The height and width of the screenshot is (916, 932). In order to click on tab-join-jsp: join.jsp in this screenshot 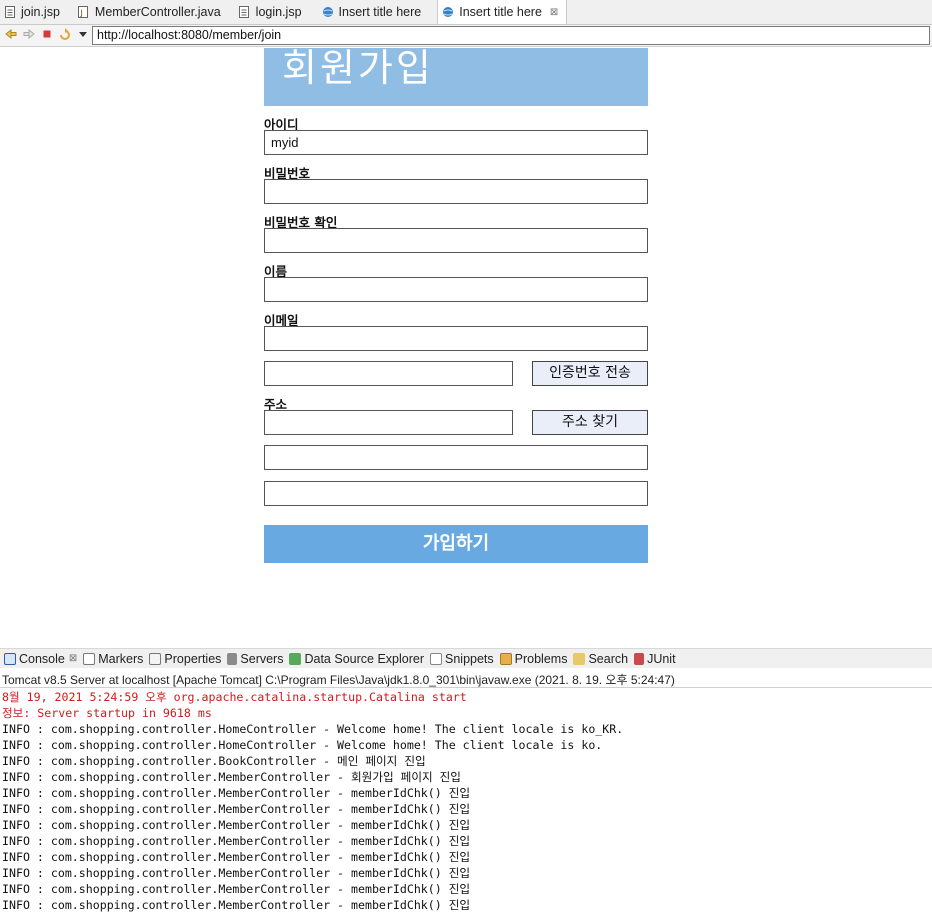, I will do `click(34, 12)`.